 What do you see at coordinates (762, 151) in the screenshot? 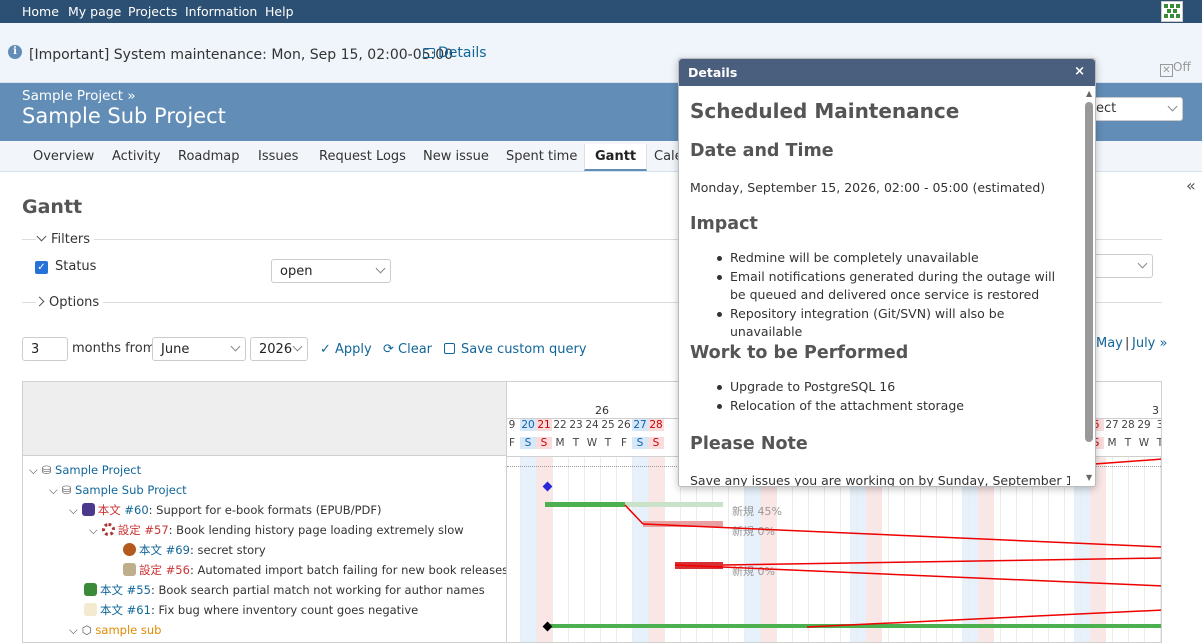
I see `date-heading: Date and Time` at bounding box center [762, 151].